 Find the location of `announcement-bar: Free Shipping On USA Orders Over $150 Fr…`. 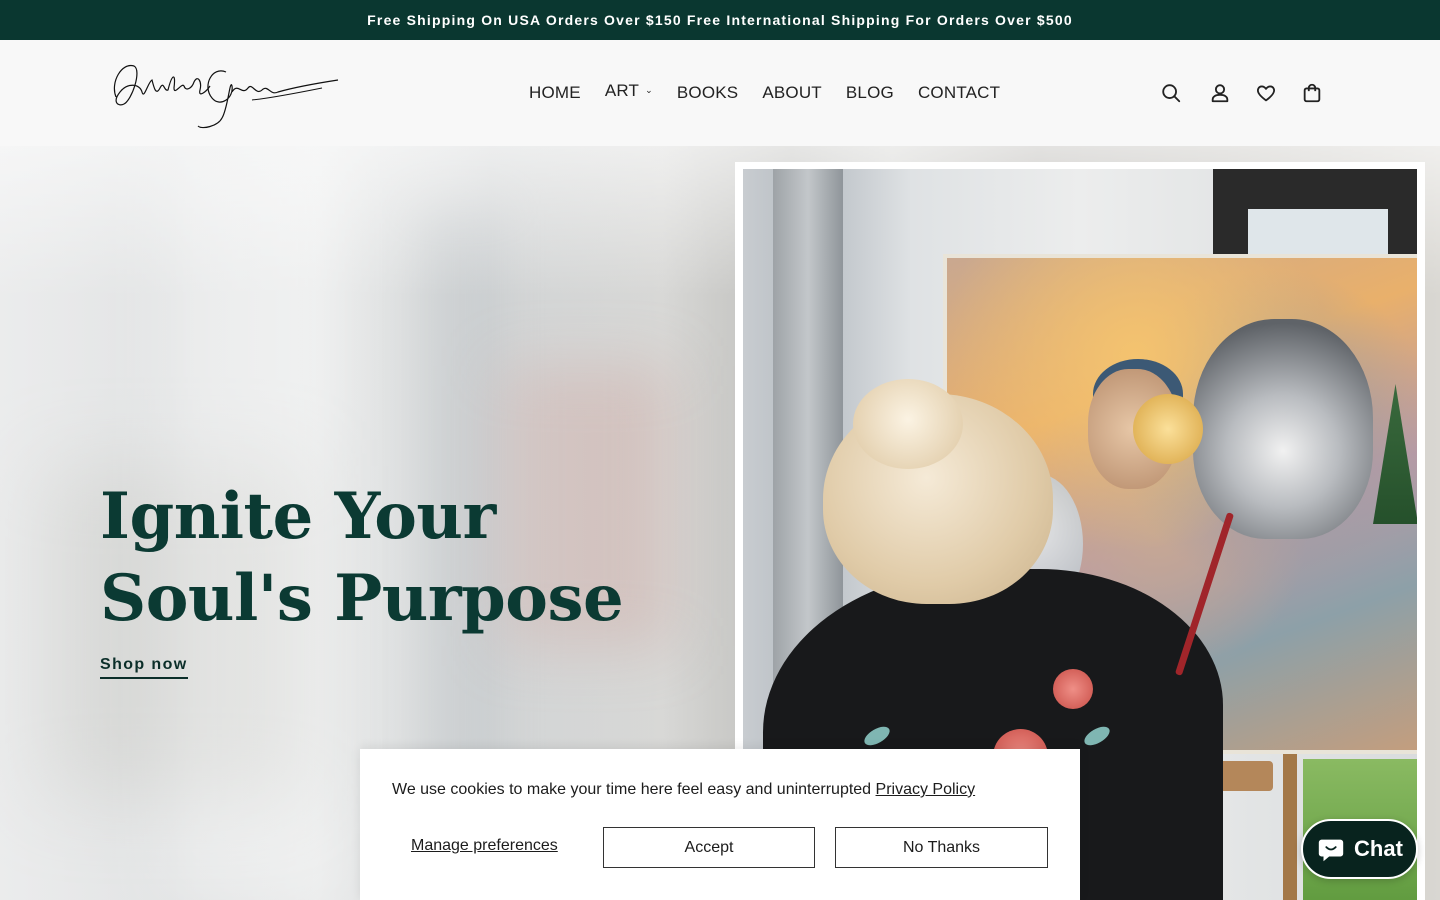

announcement-bar: Free Shipping On USA Orders Over $150 Fr… is located at coordinates (720, 20).